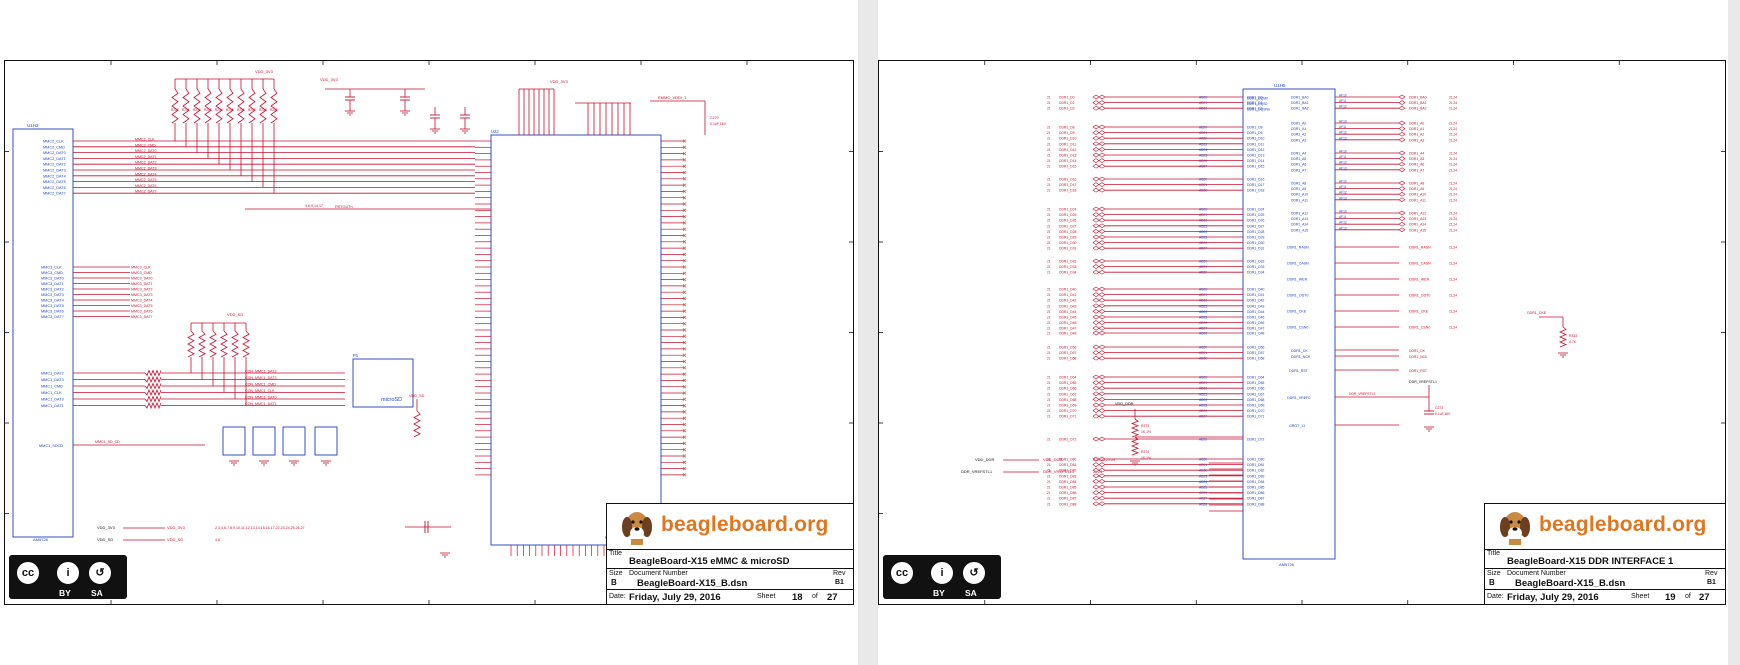 This screenshot has width=1740, height=665. What do you see at coordinates (1417, 230) in the screenshot?
I see `net-label: DDR1_A15` at bounding box center [1417, 230].